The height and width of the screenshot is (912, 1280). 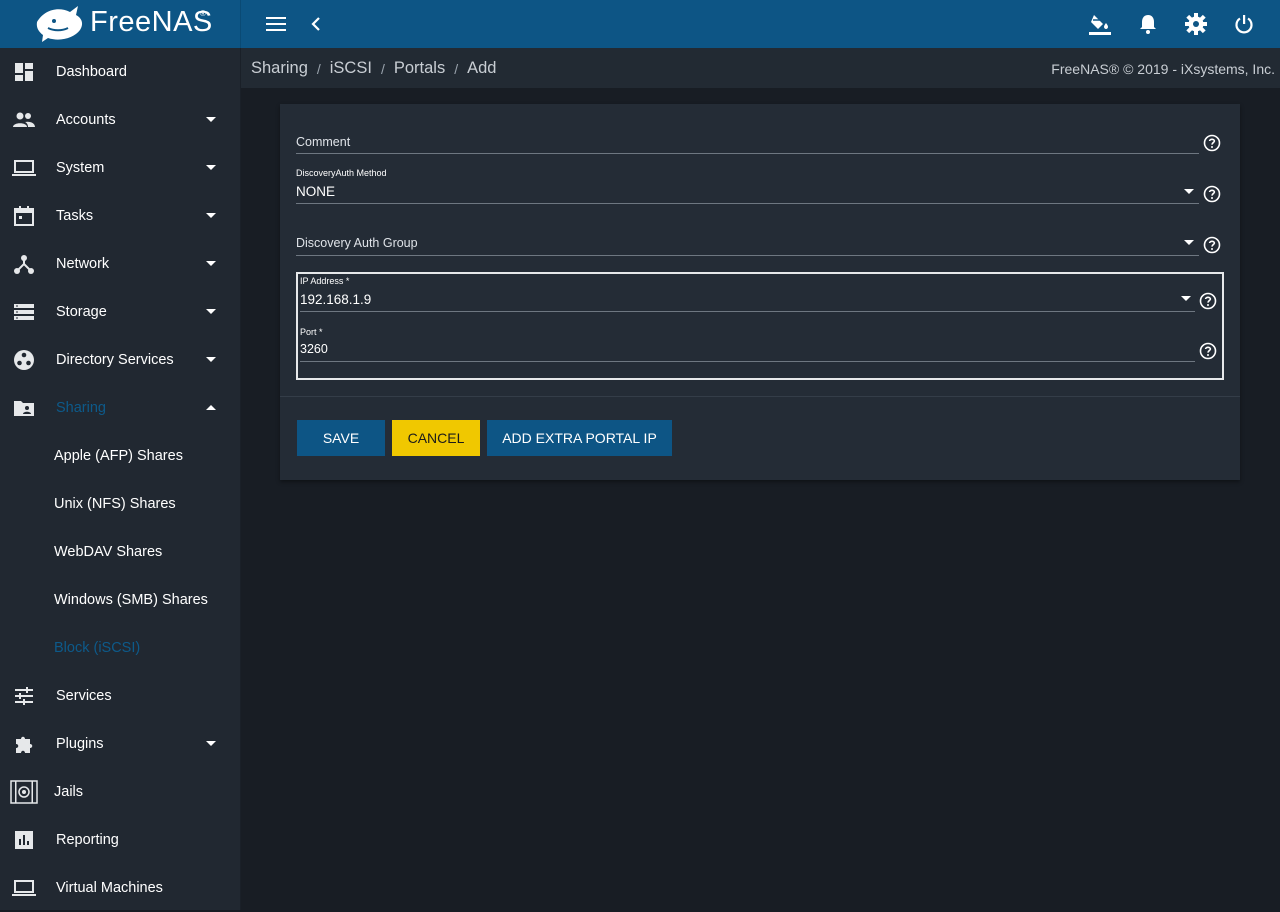 What do you see at coordinates (24, 119) in the screenshot?
I see `accounts-icon` at bounding box center [24, 119].